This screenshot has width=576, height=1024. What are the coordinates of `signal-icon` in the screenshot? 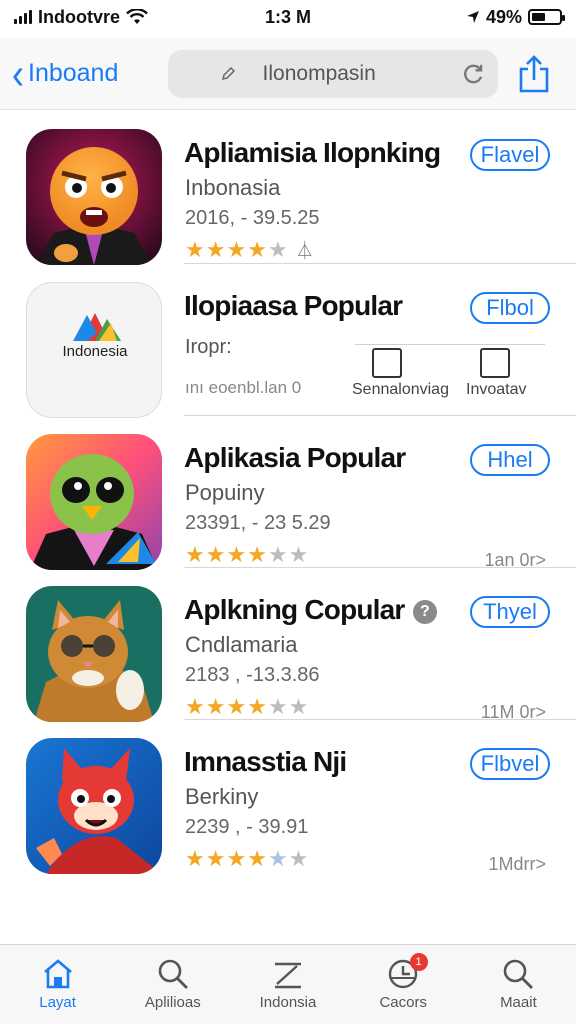 It's located at (23, 17).